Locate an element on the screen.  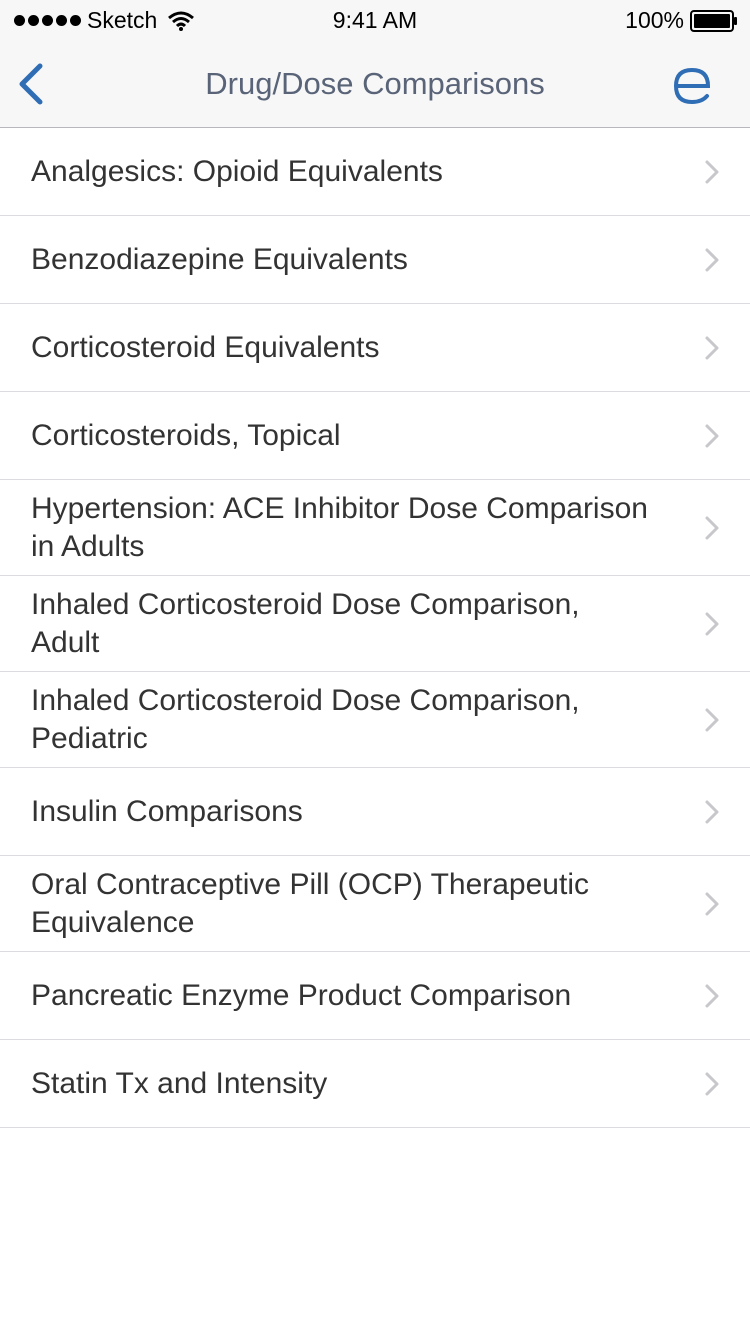
list-item: Corticosteroid Equivalents is located at coordinates (375, 348).